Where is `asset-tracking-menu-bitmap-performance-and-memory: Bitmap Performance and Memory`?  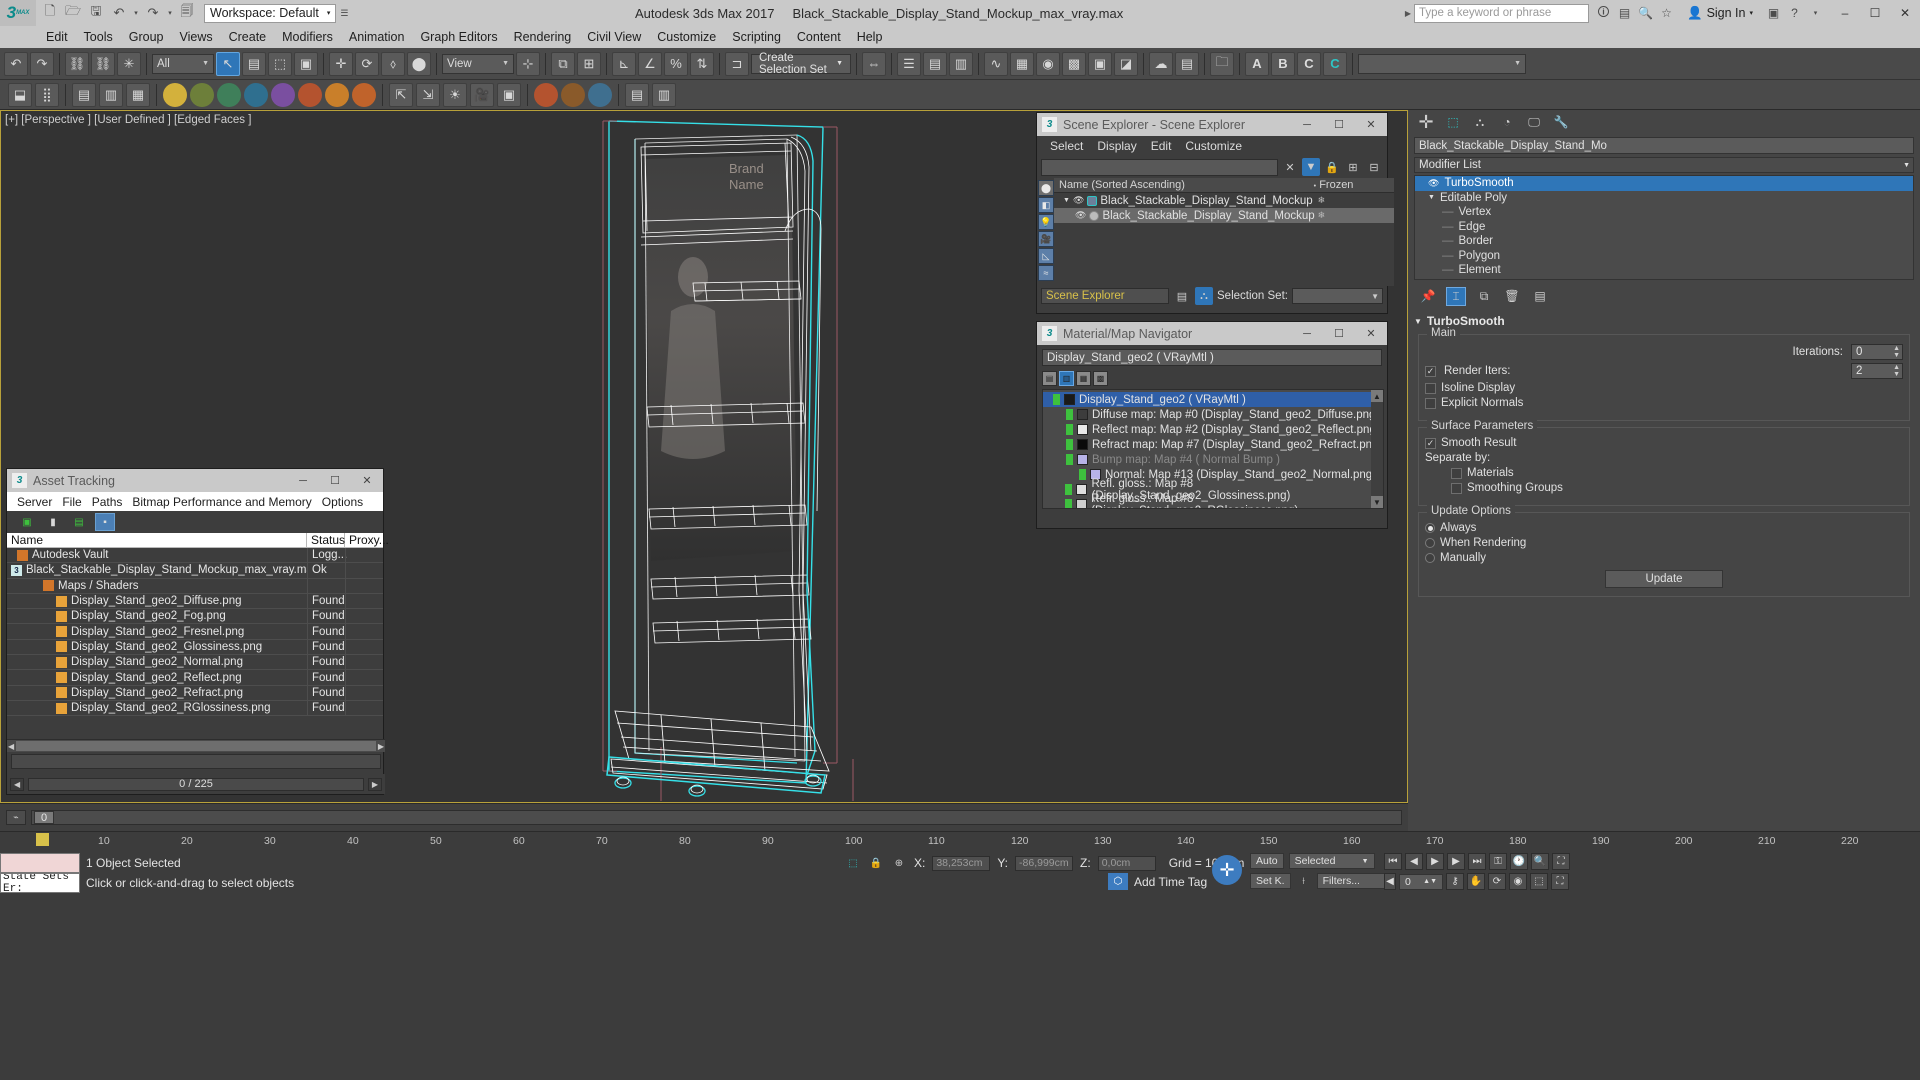 asset-tracking-menu-bitmap-performance-and-memory: Bitmap Performance and Memory is located at coordinates (221, 502).